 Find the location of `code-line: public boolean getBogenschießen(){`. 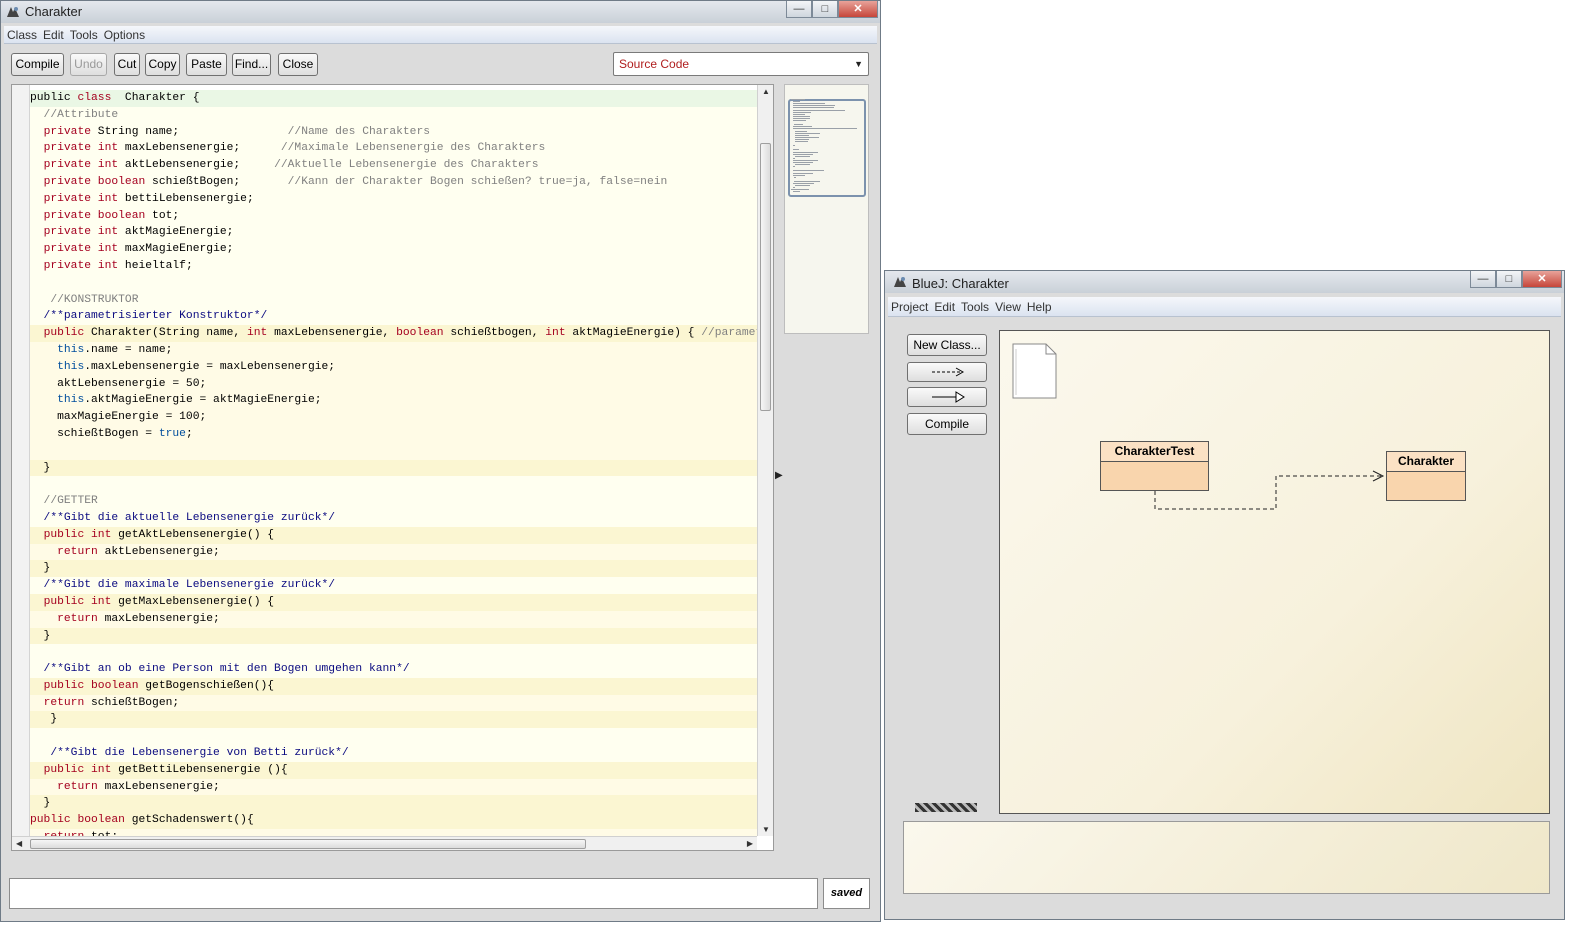

code-line: public boolean getBogenschießen(){ is located at coordinates (393, 686).